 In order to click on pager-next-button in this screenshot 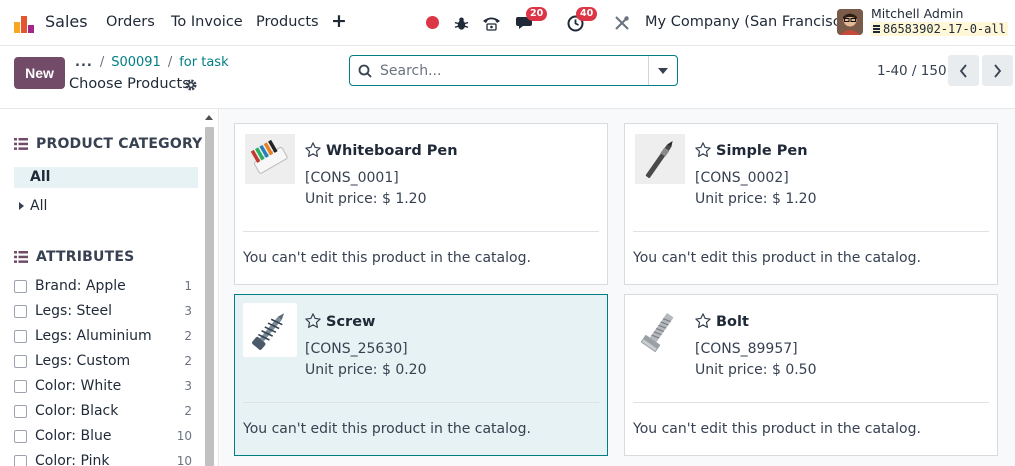, I will do `click(997, 70)`.